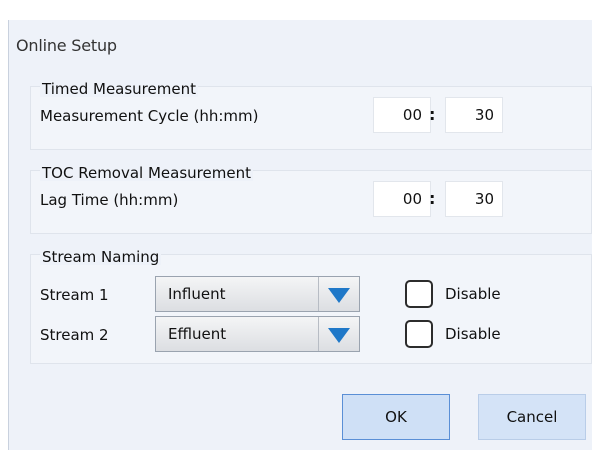  I want to click on lag-time-minutes-input: 30, so click(474, 199).